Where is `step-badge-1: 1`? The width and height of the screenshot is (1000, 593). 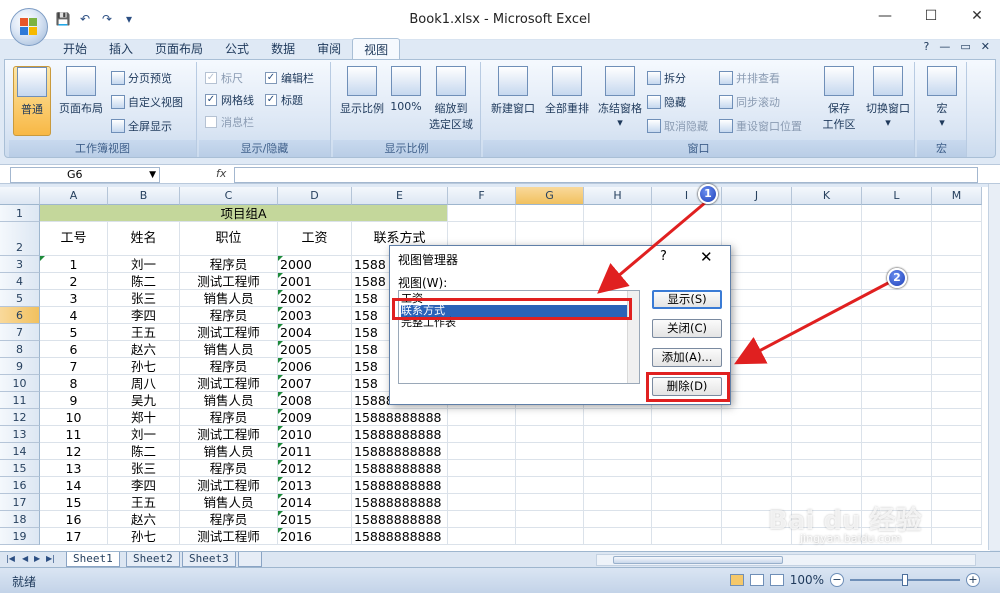
step-badge-1: 1 is located at coordinates (708, 194).